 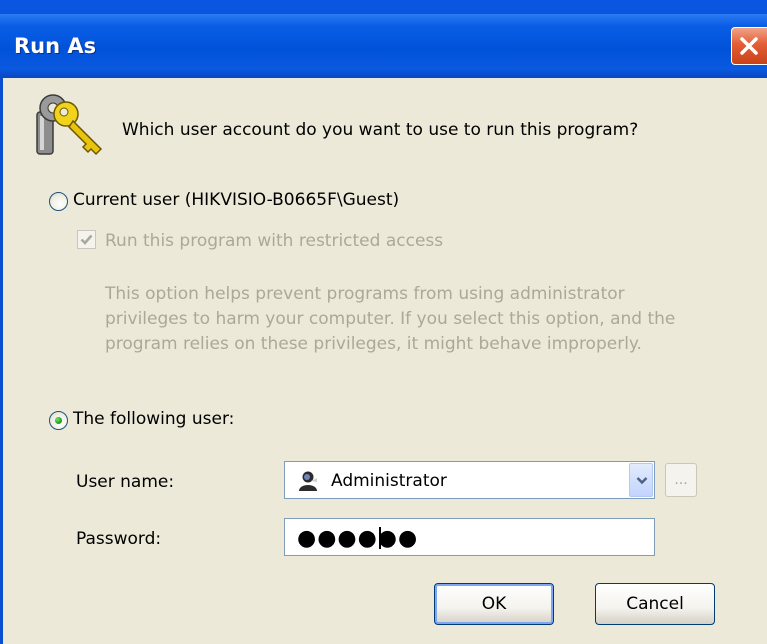 What do you see at coordinates (380, 538) in the screenshot?
I see `text-caret` at bounding box center [380, 538].